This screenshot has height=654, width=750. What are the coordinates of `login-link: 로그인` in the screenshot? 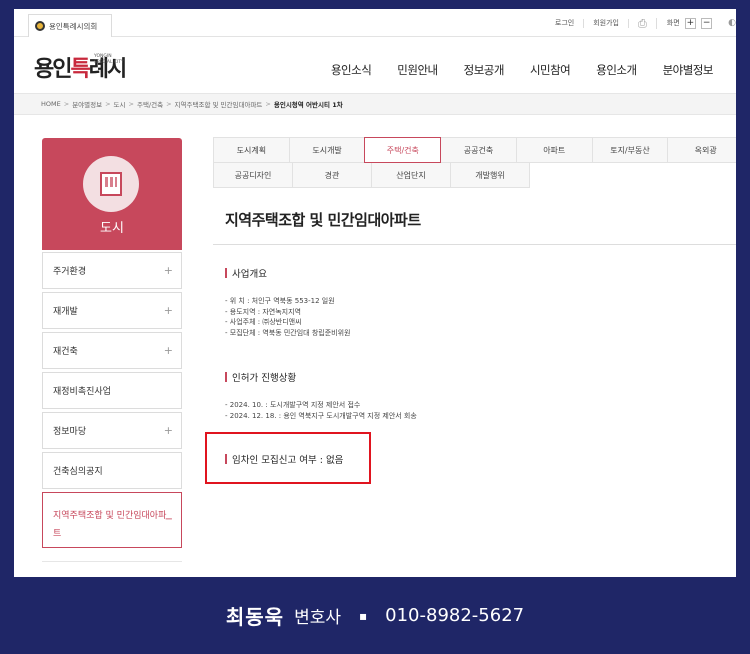 It's located at (565, 23).